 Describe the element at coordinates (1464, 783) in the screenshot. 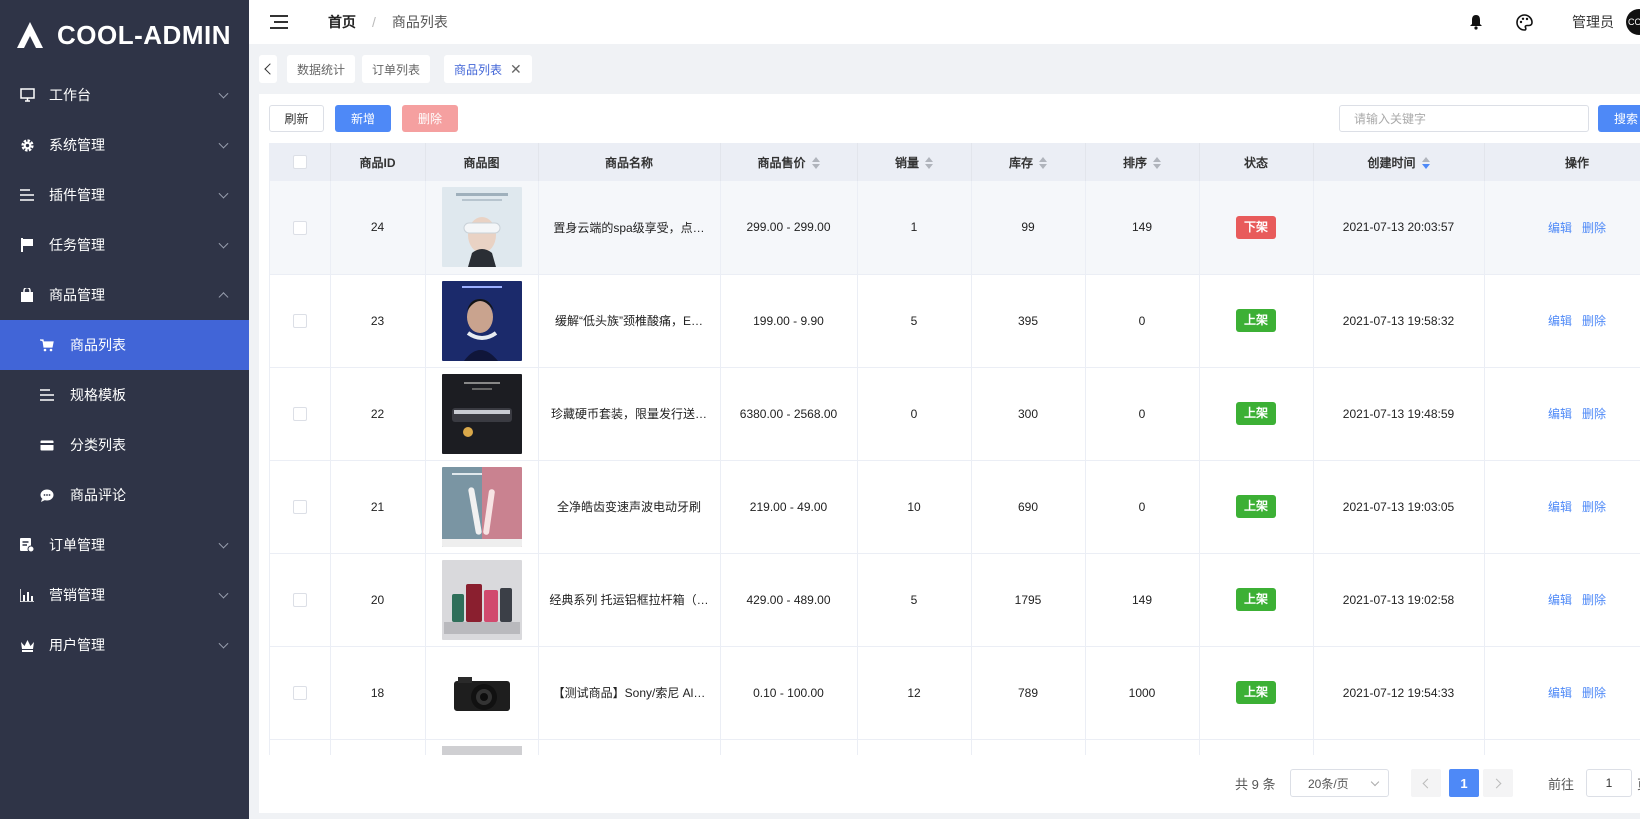

I see `page-number-current: 1` at that location.